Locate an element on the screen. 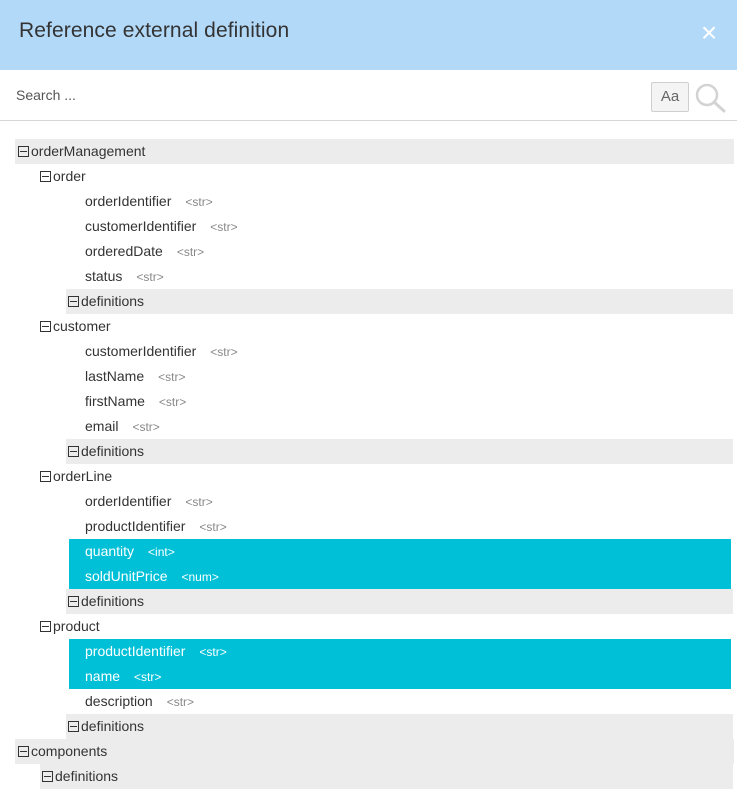 This screenshot has width=737, height=799. tree-leaf-selected: name <str> is located at coordinates (400, 676).